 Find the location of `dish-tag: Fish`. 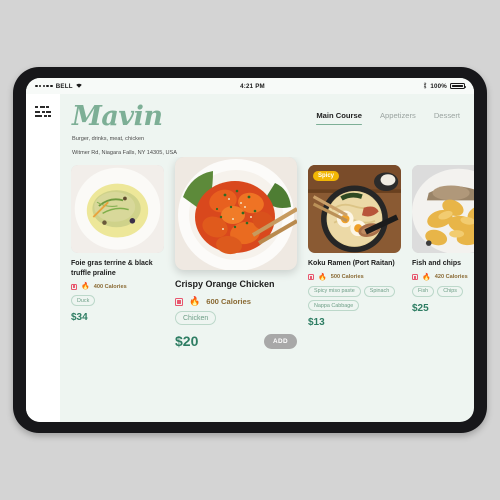

dish-tag: Fish is located at coordinates (423, 291).